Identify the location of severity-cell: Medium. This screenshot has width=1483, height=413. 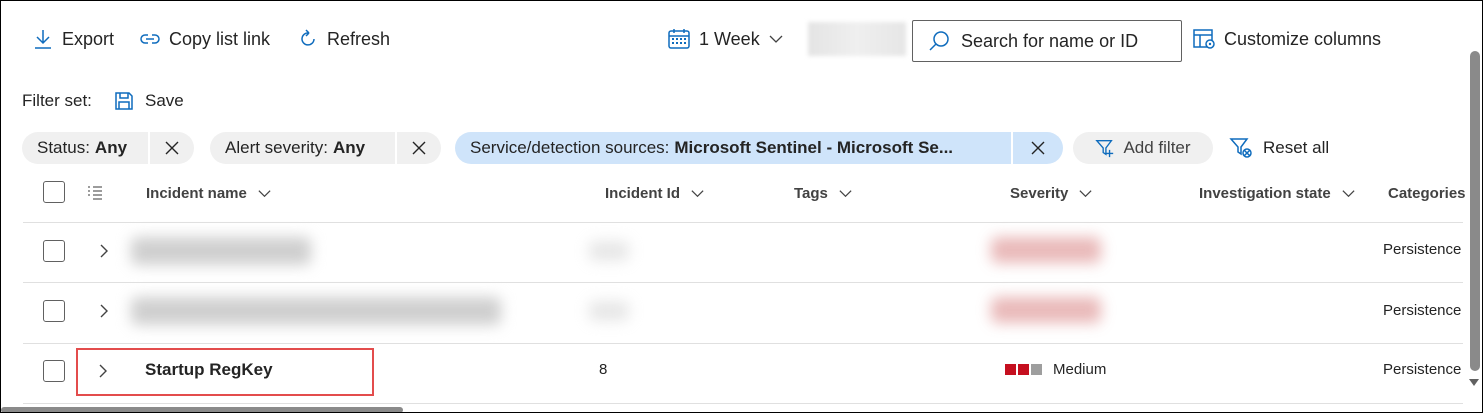
(1055, 369).